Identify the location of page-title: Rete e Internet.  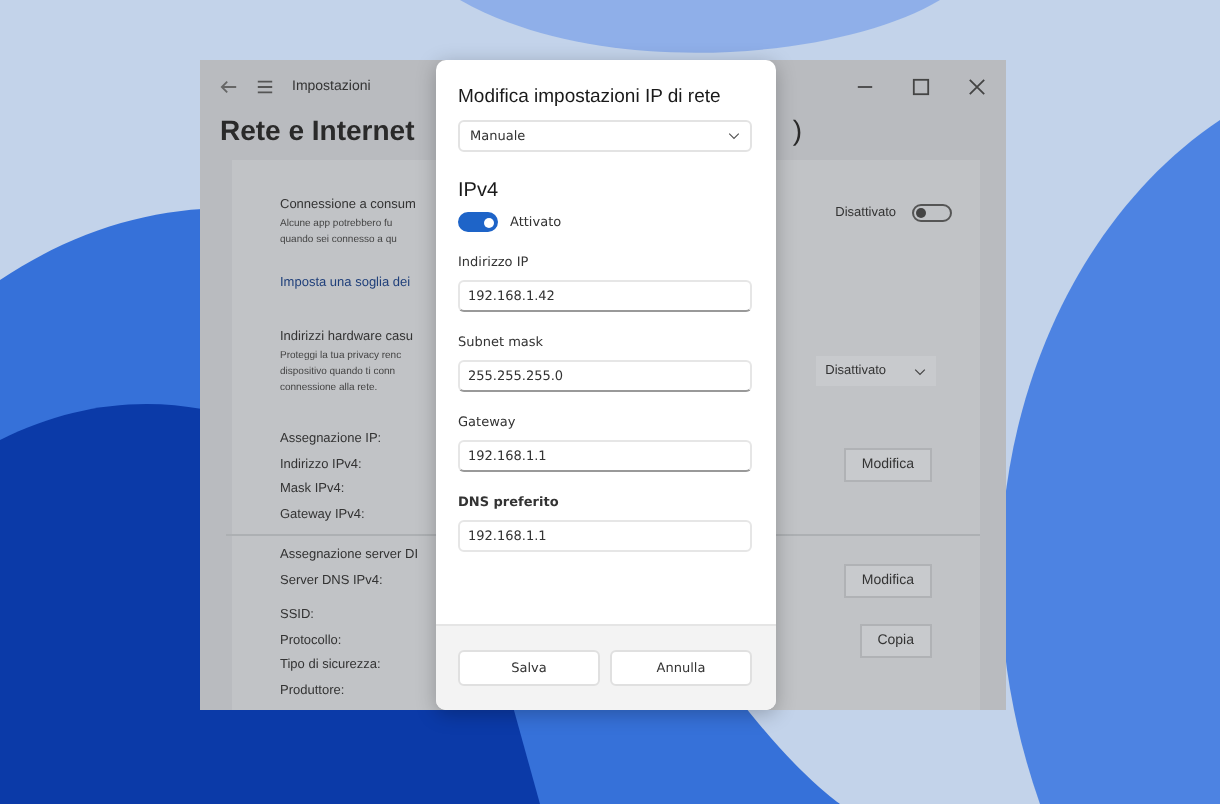
(317, 129).